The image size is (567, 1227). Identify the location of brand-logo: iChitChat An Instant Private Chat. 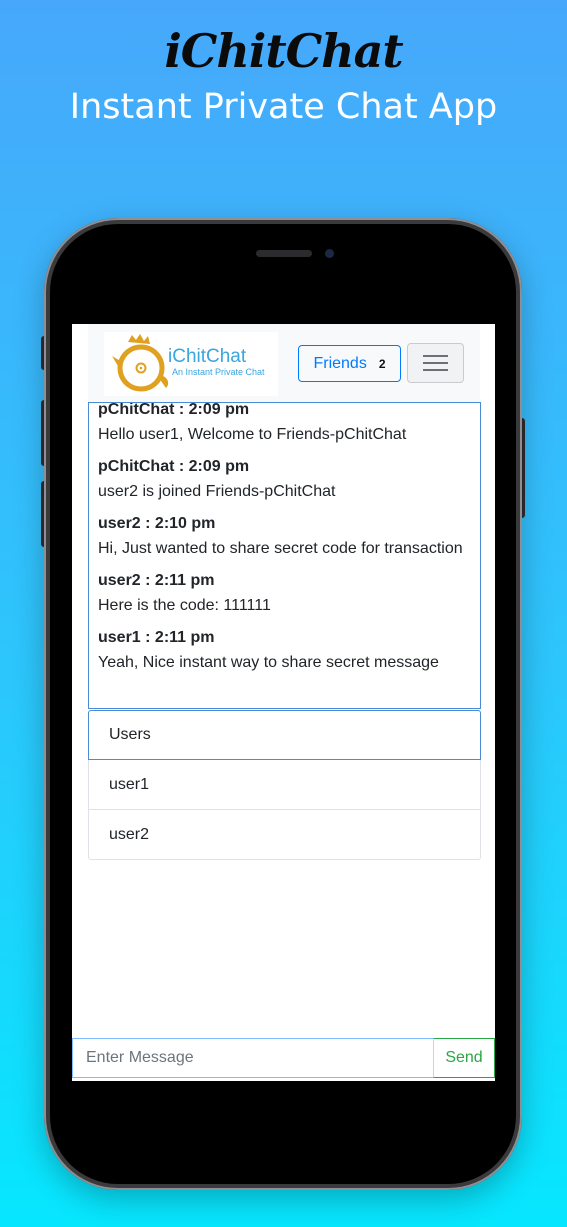
(191, 364).